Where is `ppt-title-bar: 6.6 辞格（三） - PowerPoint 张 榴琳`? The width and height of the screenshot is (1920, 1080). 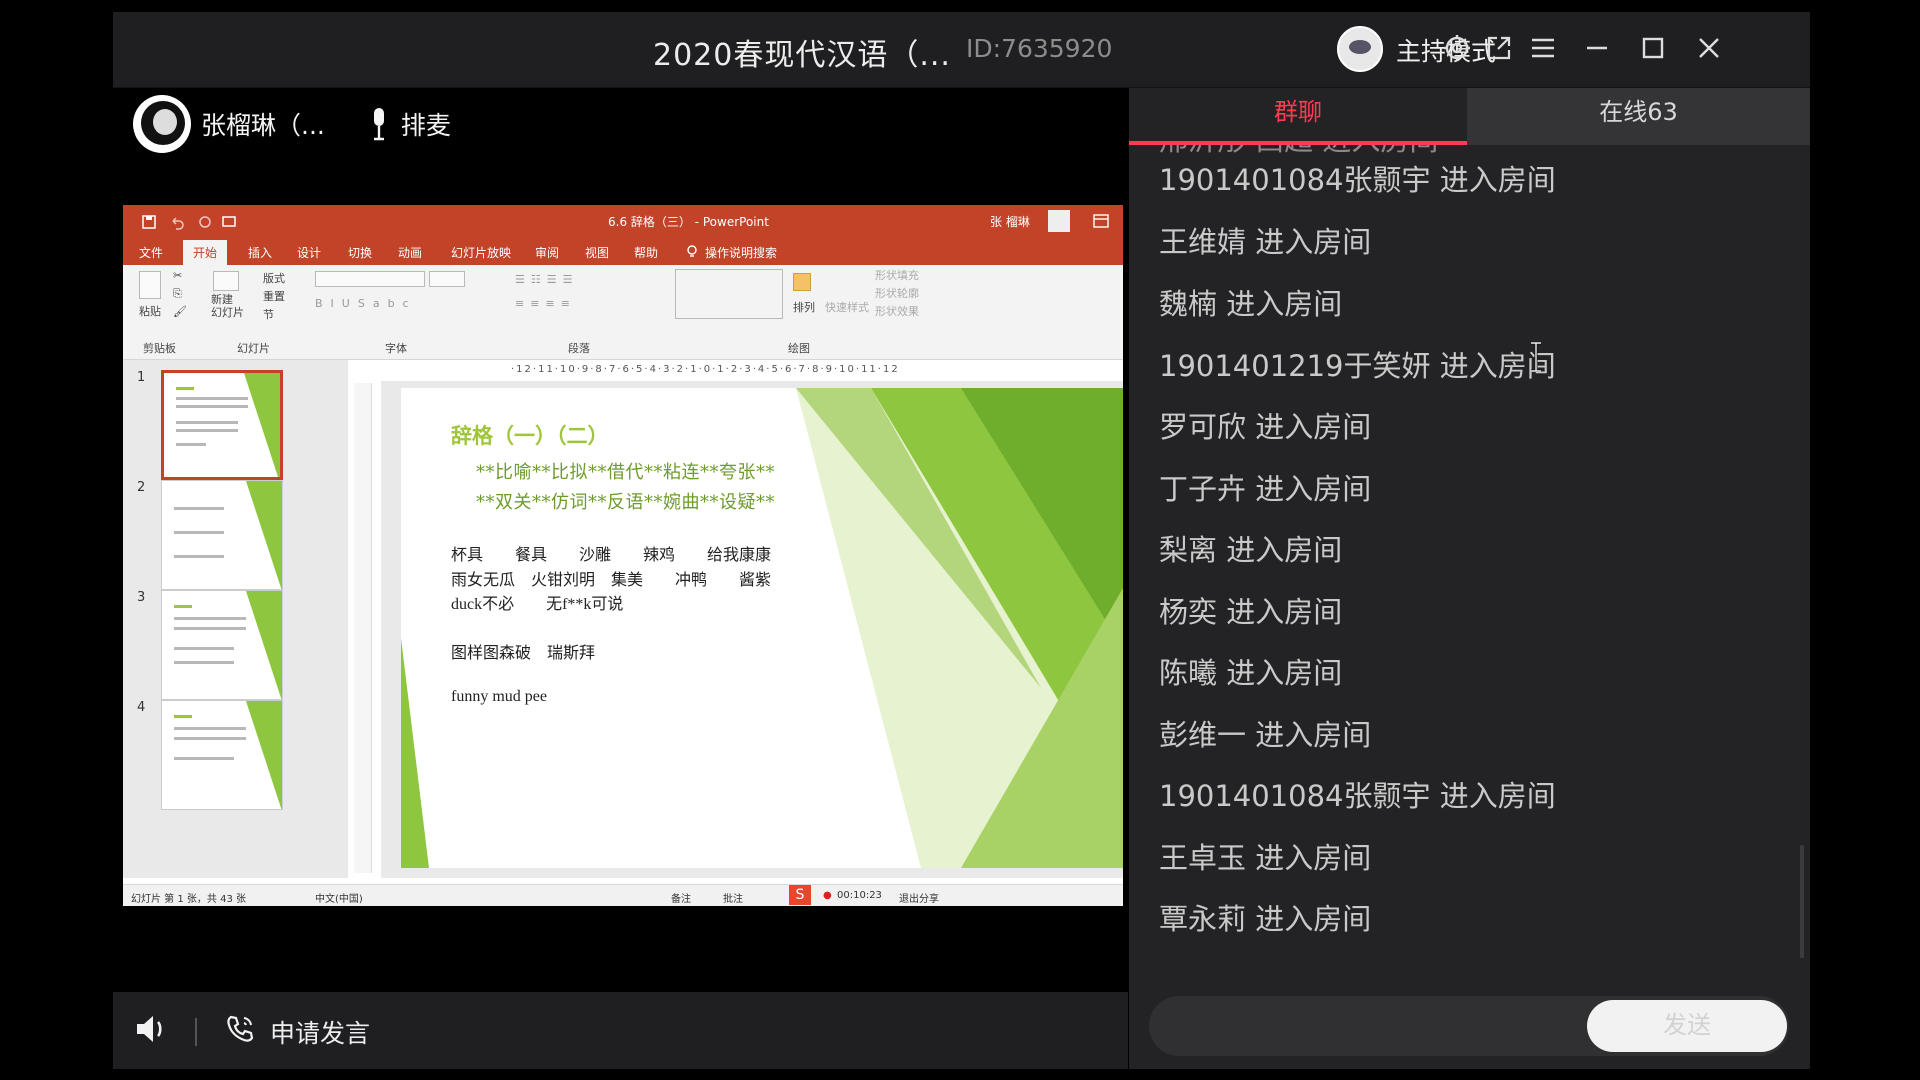 ppt-title-bar: 6.6 辞格（三） - PowerPoint 张 榴琳 is located at coordinates (623, 221).